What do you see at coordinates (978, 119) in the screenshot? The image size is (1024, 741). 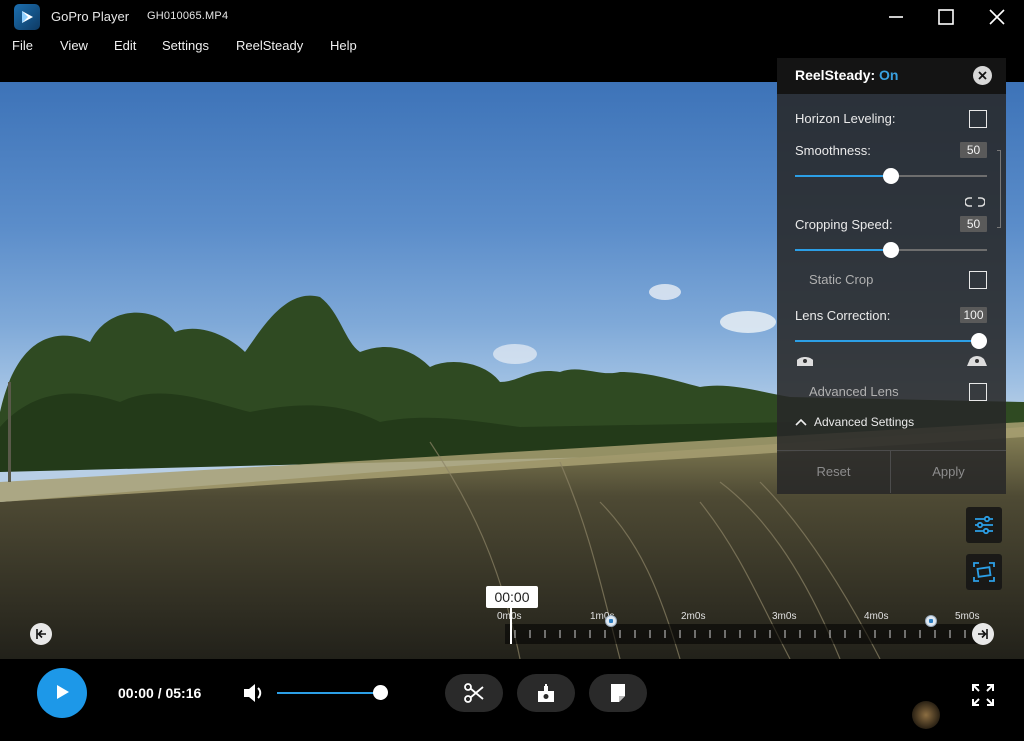 I see `horizon-leveling-checkbox` at bounding box center [978, 119].